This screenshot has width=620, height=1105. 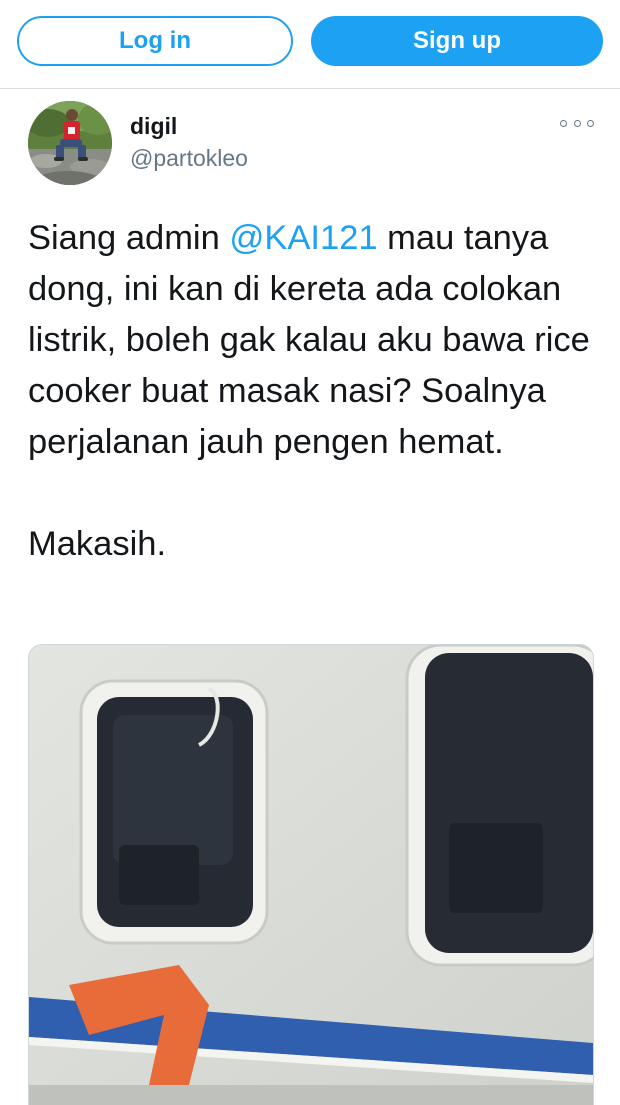 What do you see at coordinates (189, 158) in the screenshot?
I see `user-handle: @partokleo` at bounding box center [189, 158].